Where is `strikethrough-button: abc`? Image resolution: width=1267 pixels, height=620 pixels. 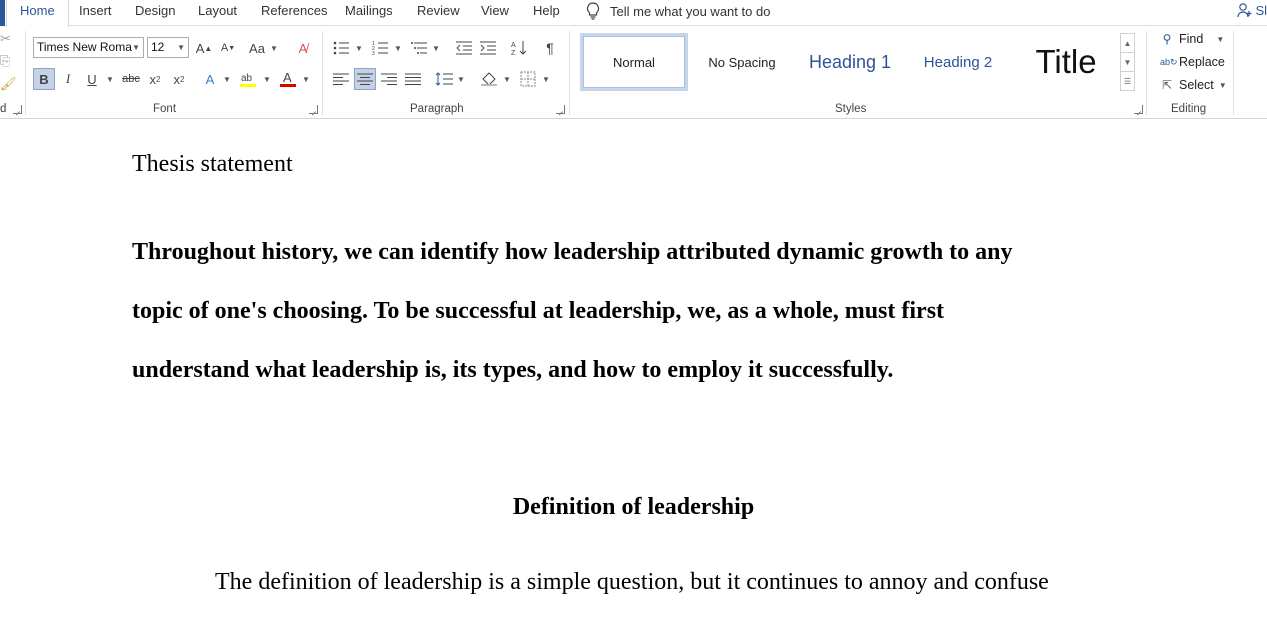 strikethrough-button: abc is located at coordinates (131, 79).